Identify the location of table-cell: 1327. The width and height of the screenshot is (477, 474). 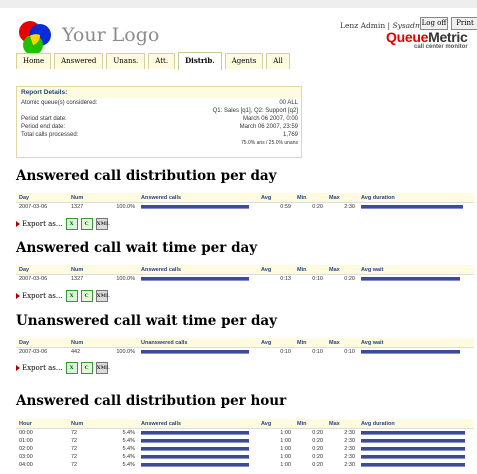
(77, 207).